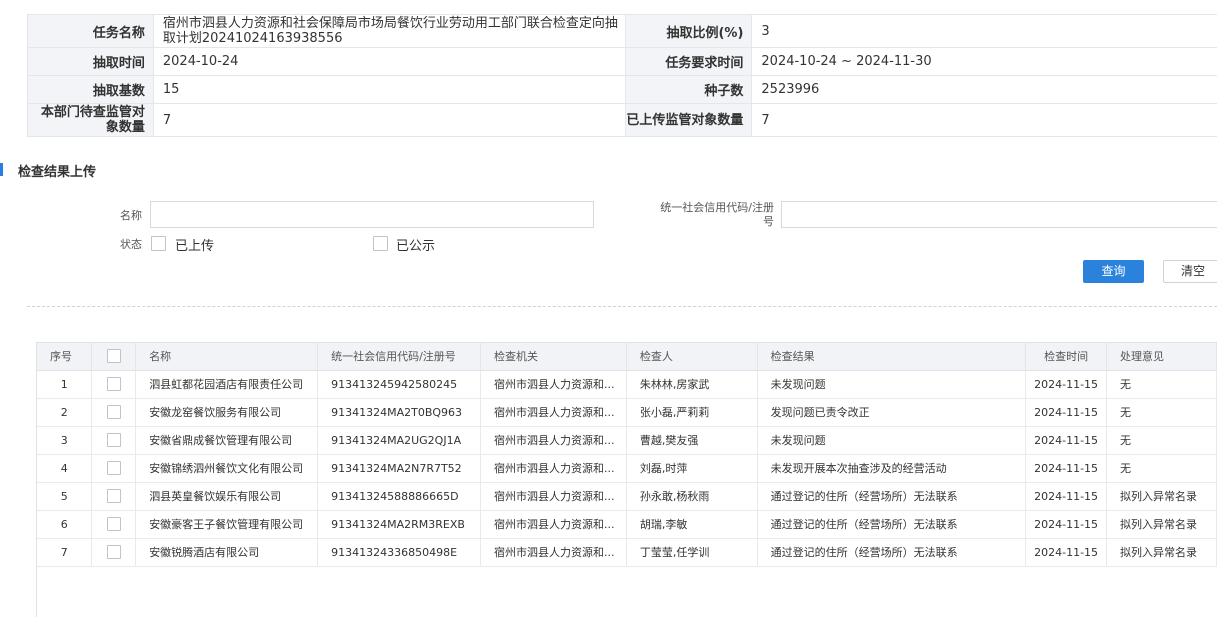  I want to click on cell-credit-code: 91341324MA2T0BQ963, so click(399, 412).